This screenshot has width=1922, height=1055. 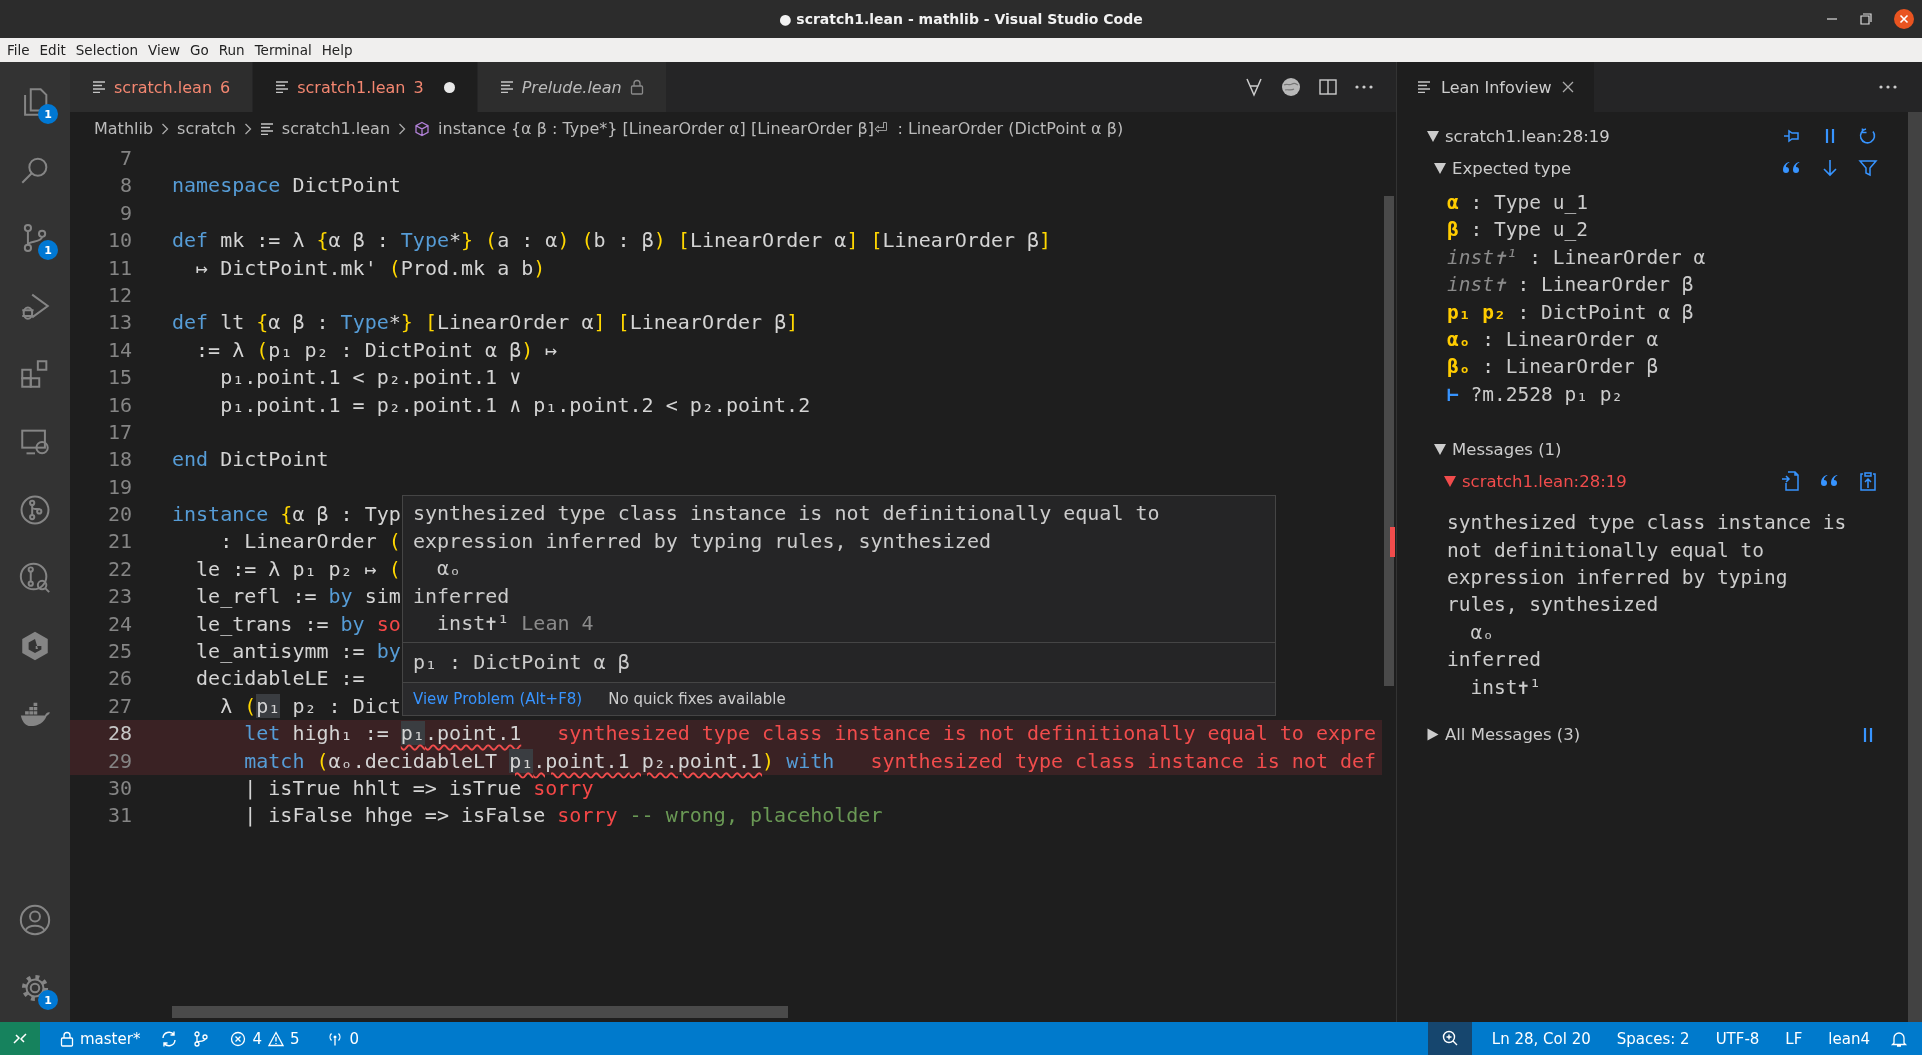 What do you see at coordinates (1503, 168) in the screenshot?
I see `section-header: Expected type` at bounding box center [1503, 168].